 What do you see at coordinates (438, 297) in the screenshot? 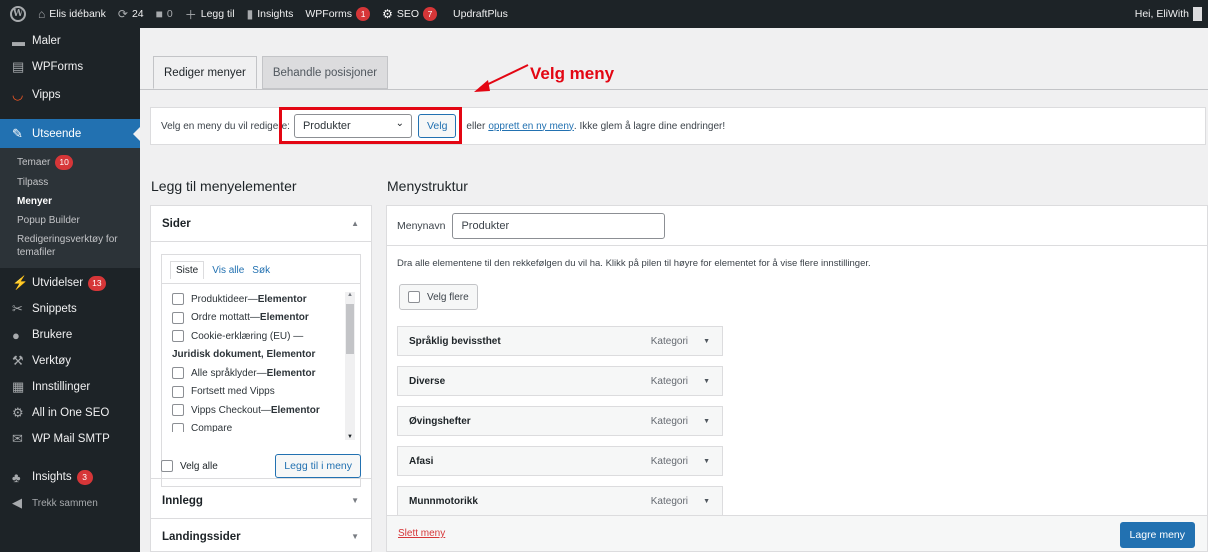
I see `bulk-select-button: Velg flere` at bounding box center [438, 297].